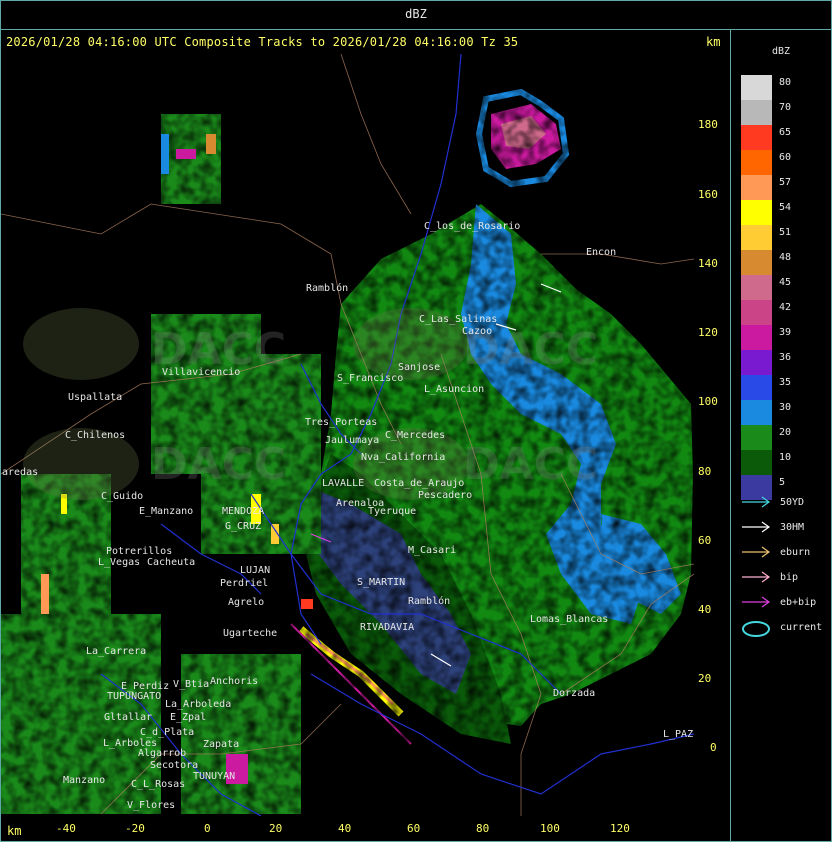  Describe the element at coordinates (66, 828) in the screenshot. I see `x-tick-label: -40` at that location.